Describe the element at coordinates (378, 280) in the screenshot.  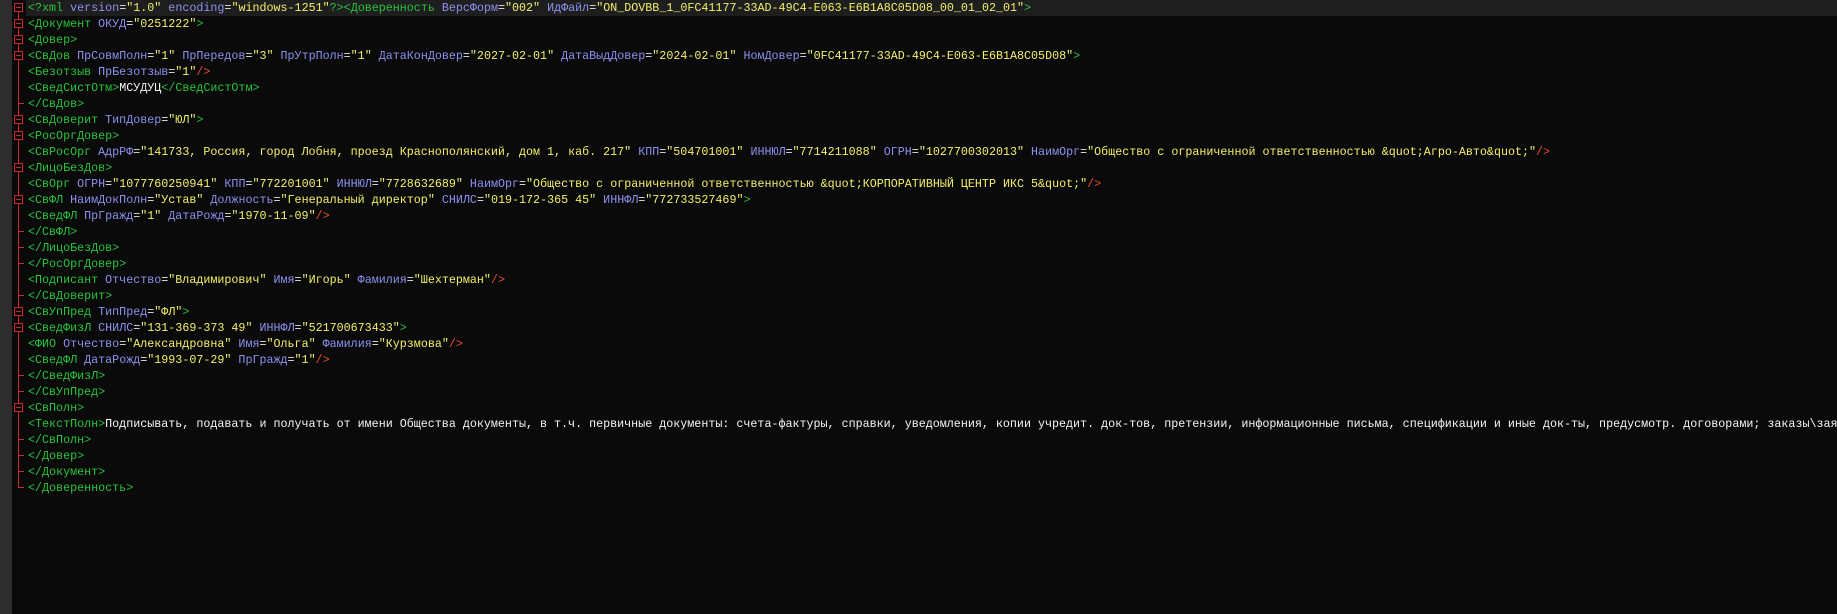
I see `attribute-name-token: Фамилия` at that location.